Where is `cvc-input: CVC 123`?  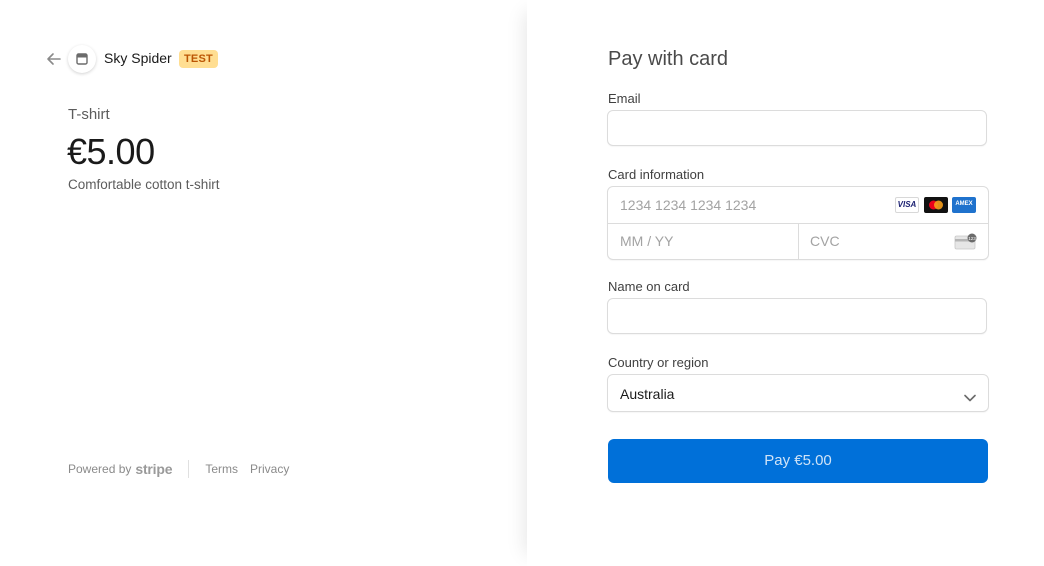
cvc-input: CVC 123 is located at coordinates (893, 241).